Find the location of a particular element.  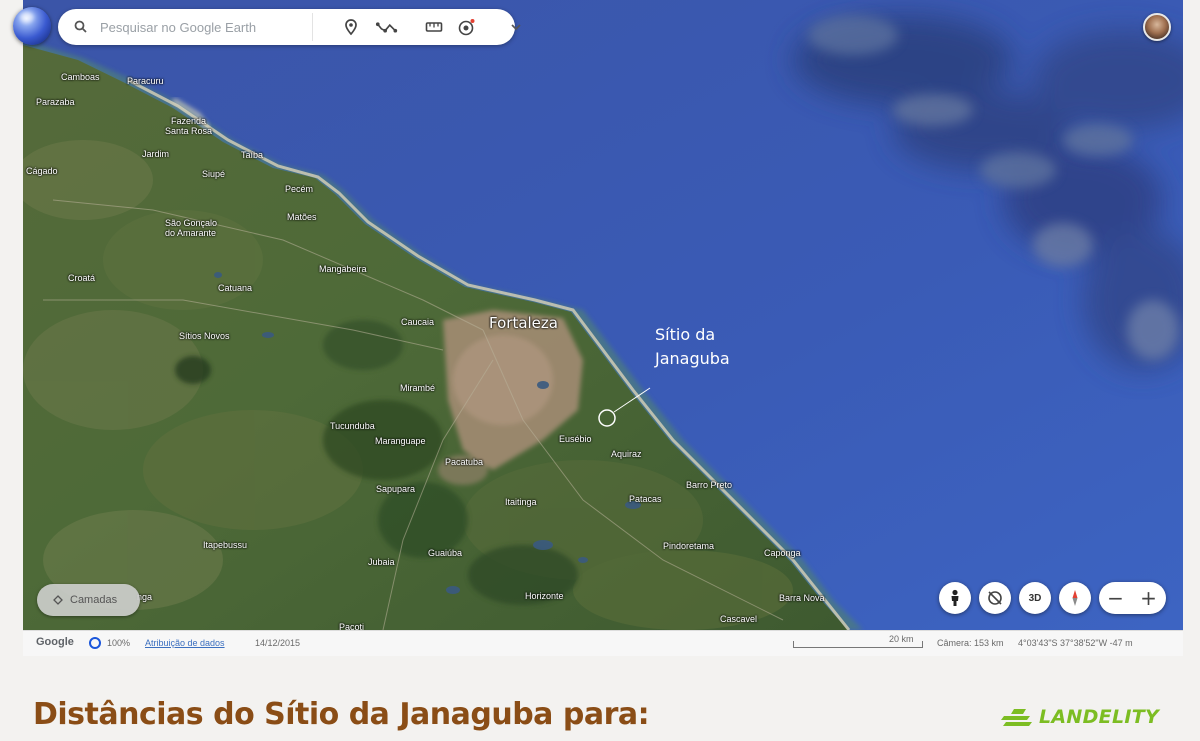

camera-altitude: Câmera: 153 km is located at coordinates (970, 643).